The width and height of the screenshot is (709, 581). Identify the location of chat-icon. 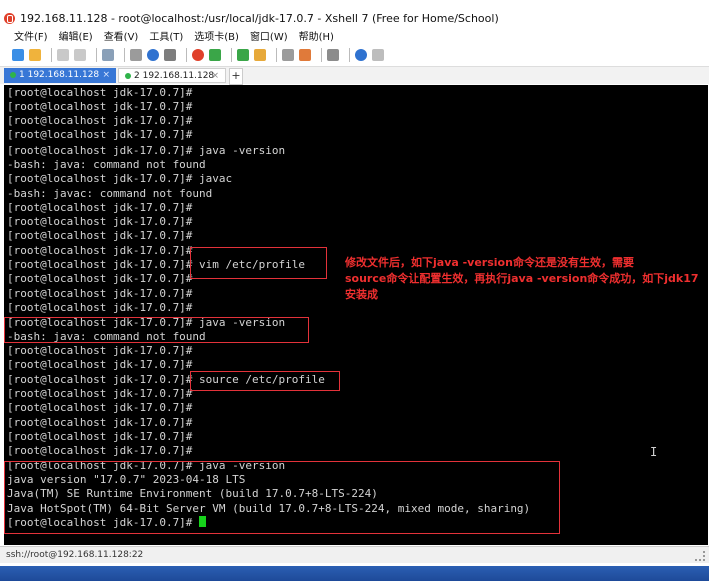
(378, 55).